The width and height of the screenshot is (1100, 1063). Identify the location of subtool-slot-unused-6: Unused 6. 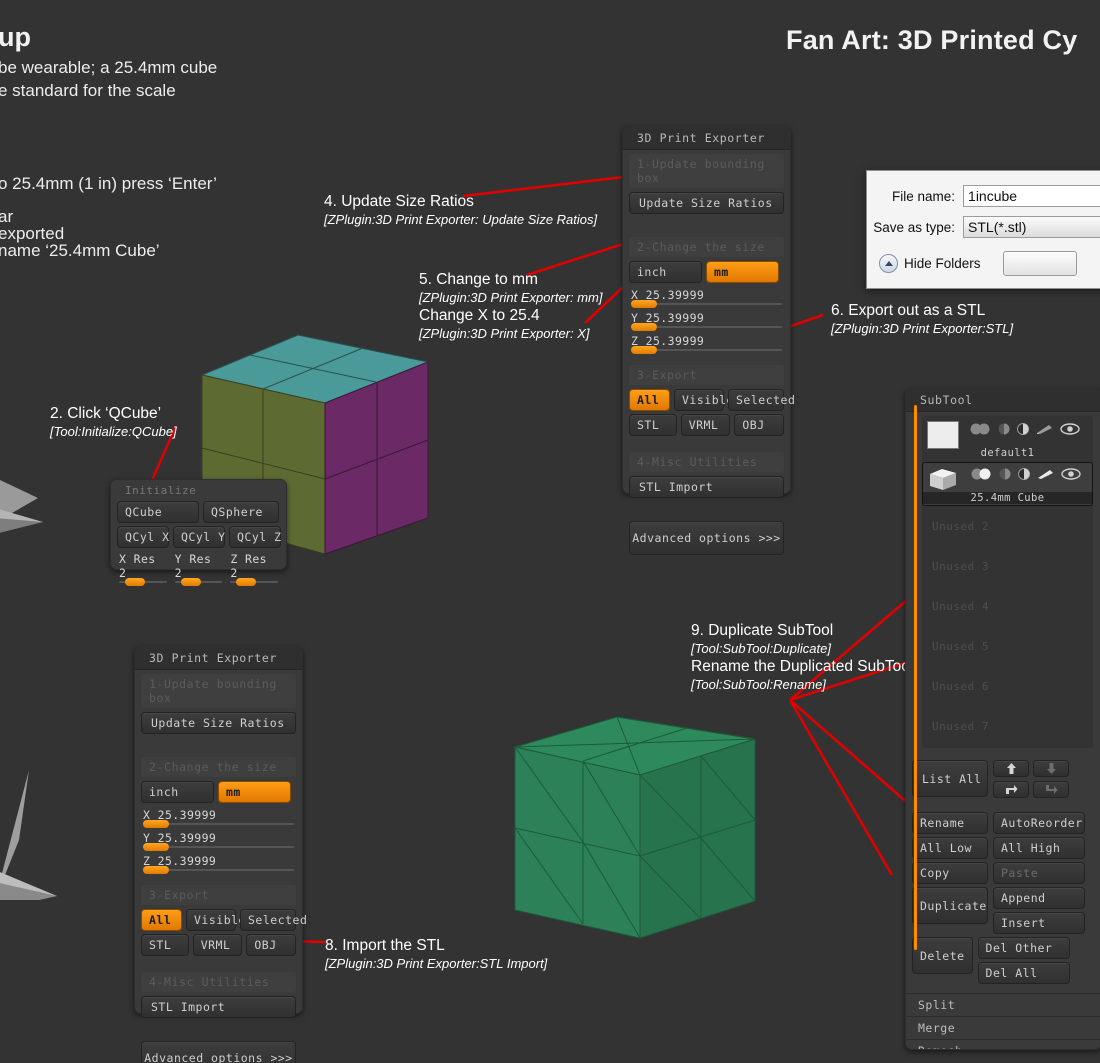
(1007, 688).